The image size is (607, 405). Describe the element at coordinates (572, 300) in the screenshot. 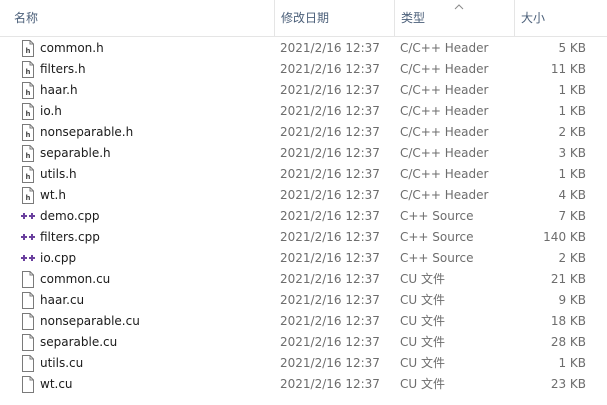

I see `file-size: 9 KB` at that location.